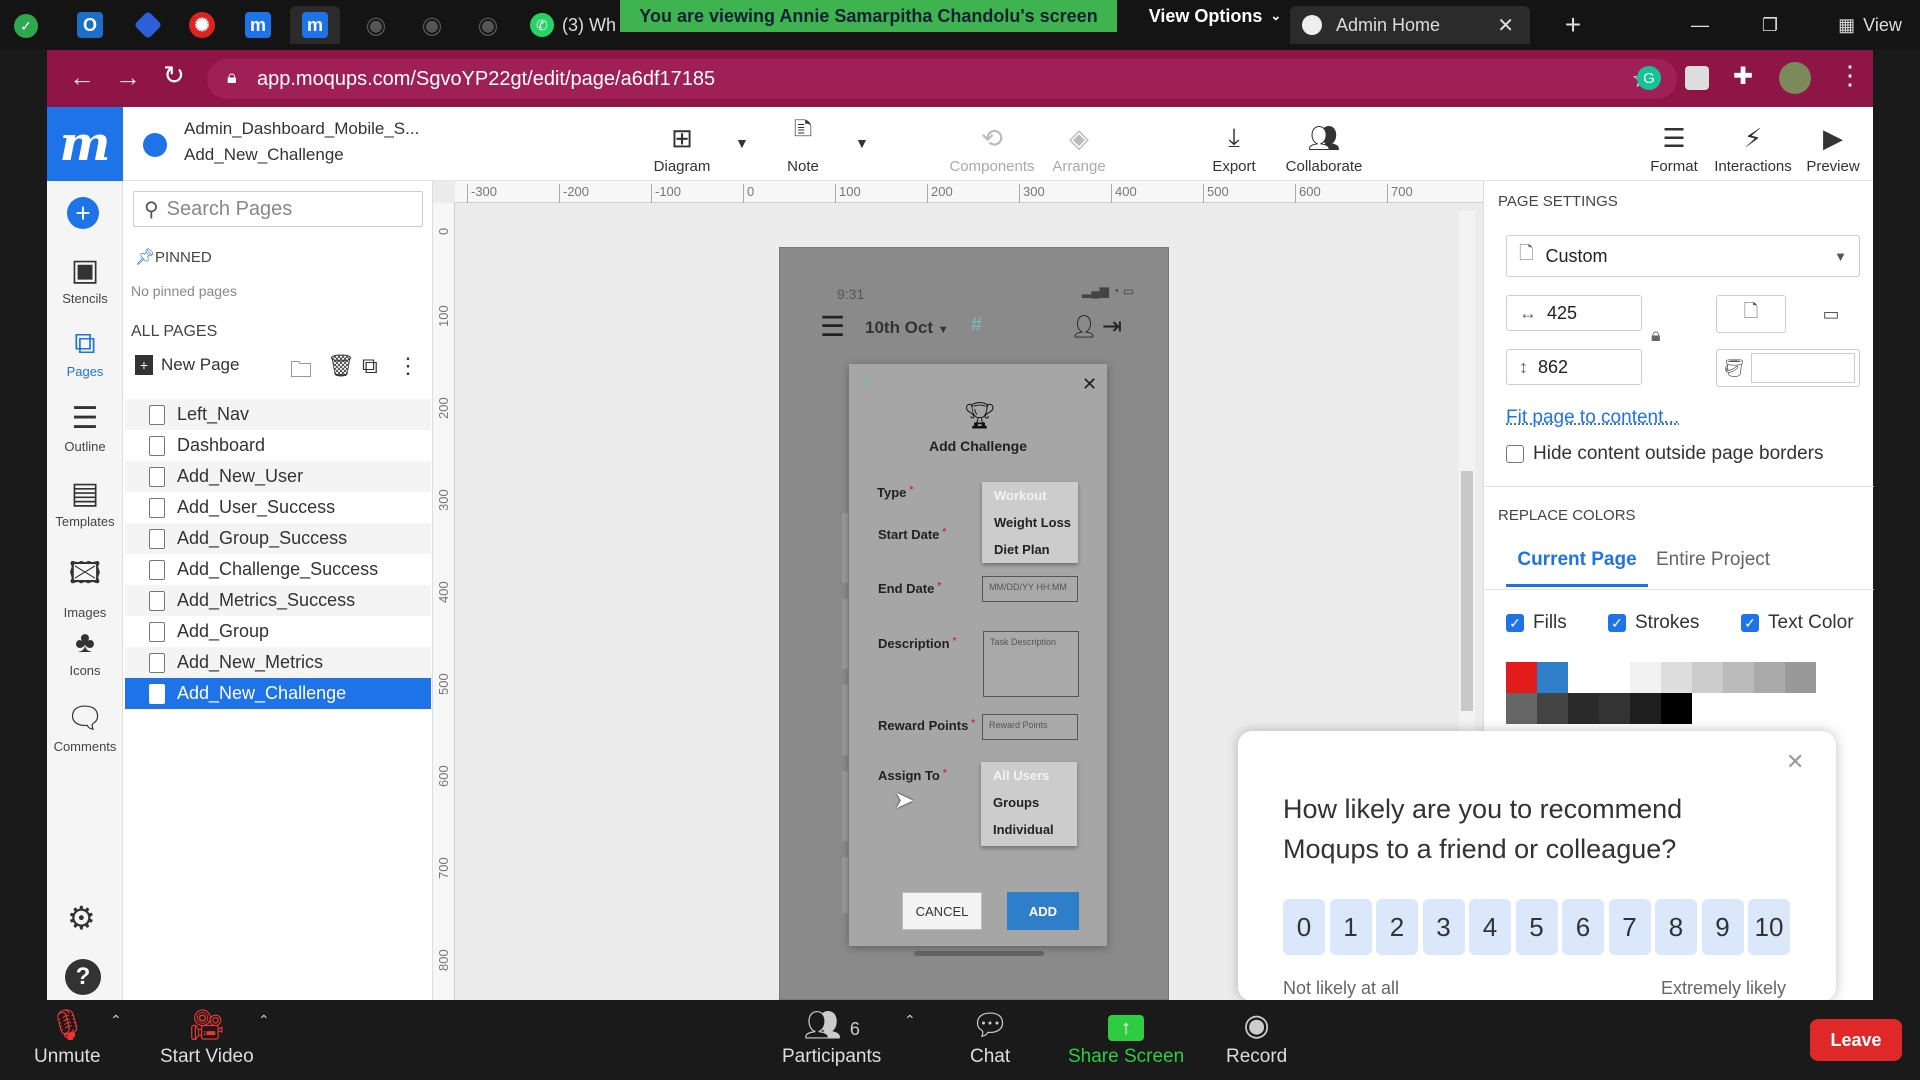 The width and height of the screenshot is (1920, 1080). I want to click on help-icon: ?, so click(83, 977).